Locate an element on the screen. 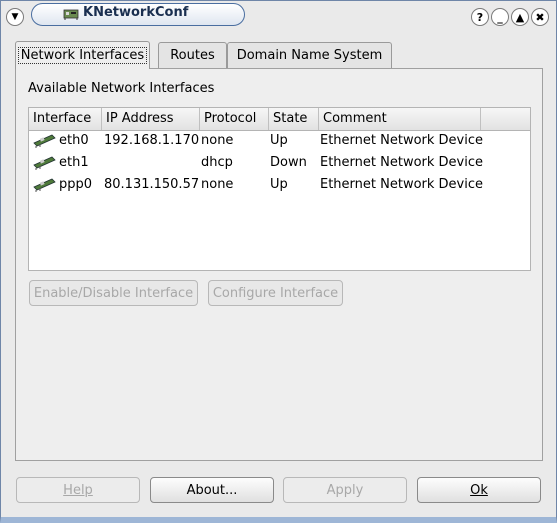 The width and height of the screenshot is (557, 523). table-row: eth1 dhcp Down Ethernet Network Device is located at coordinates (279, 163).